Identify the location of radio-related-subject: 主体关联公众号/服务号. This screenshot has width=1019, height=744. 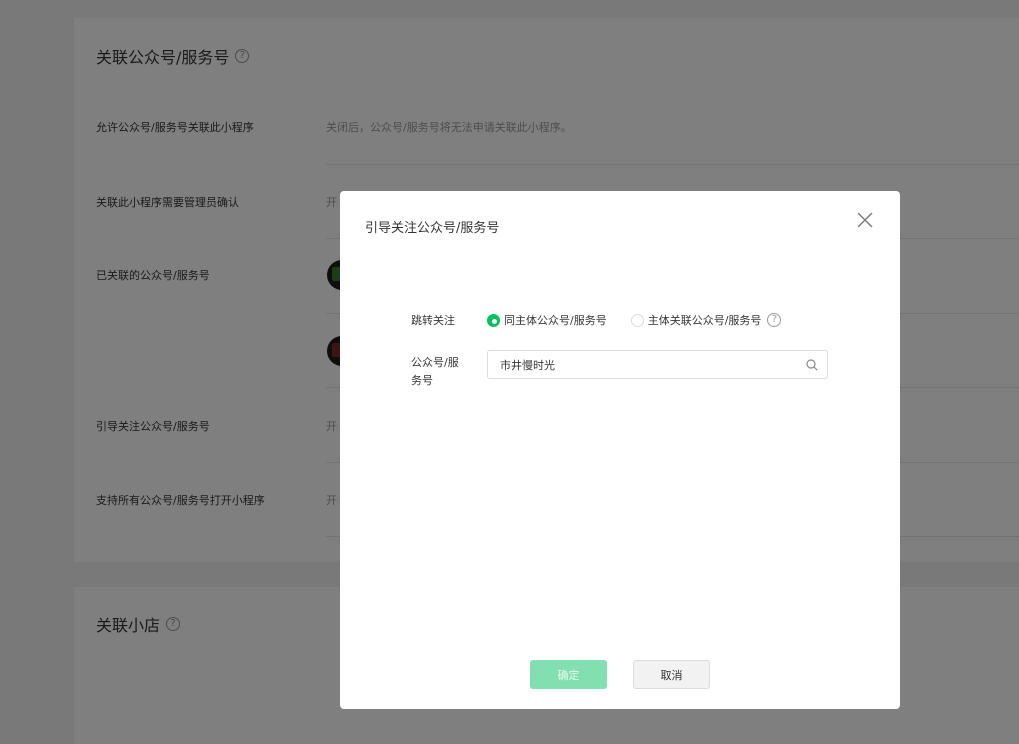
(696, 320).